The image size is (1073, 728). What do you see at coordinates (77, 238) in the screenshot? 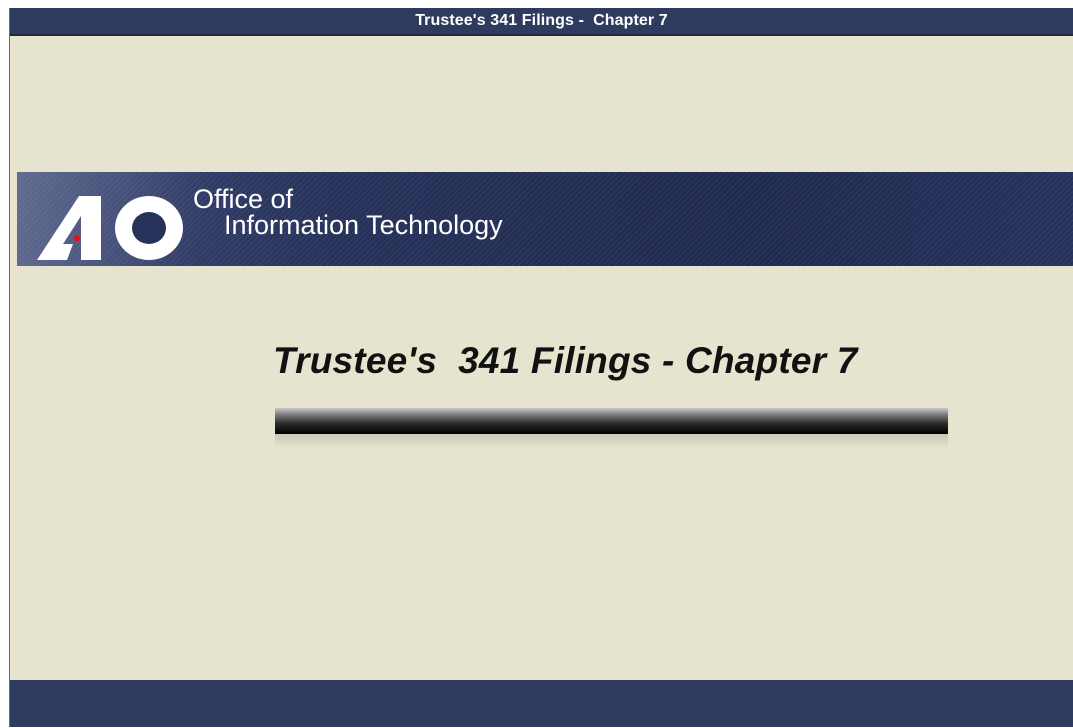
I see `ao-logo-dot` at bounding box center [77, 238].